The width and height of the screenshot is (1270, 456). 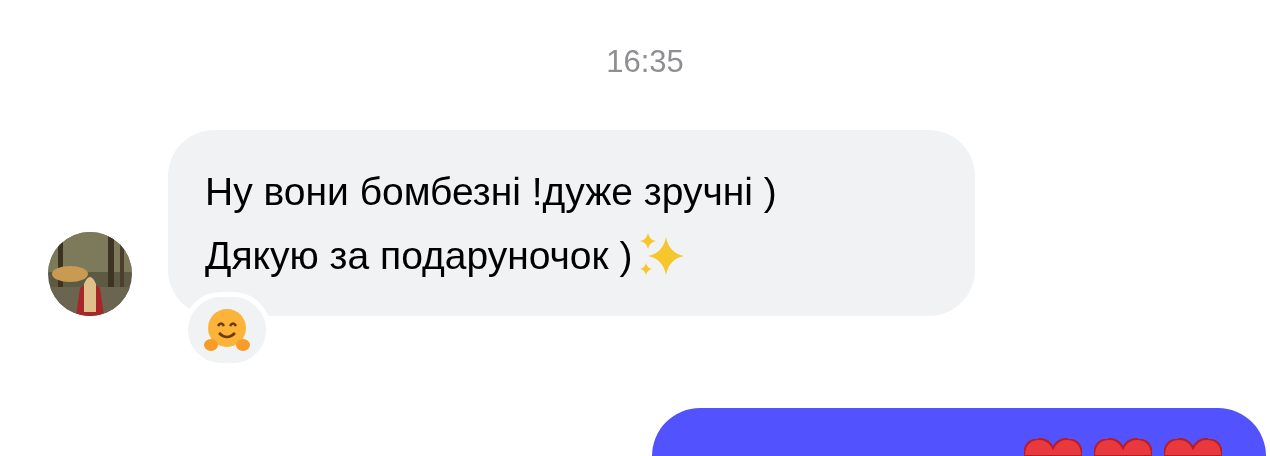 What do you see at coordinates (645, 61) in the screenshot?
I see `timestamp: 16:35` at bounding box center [645, 61].